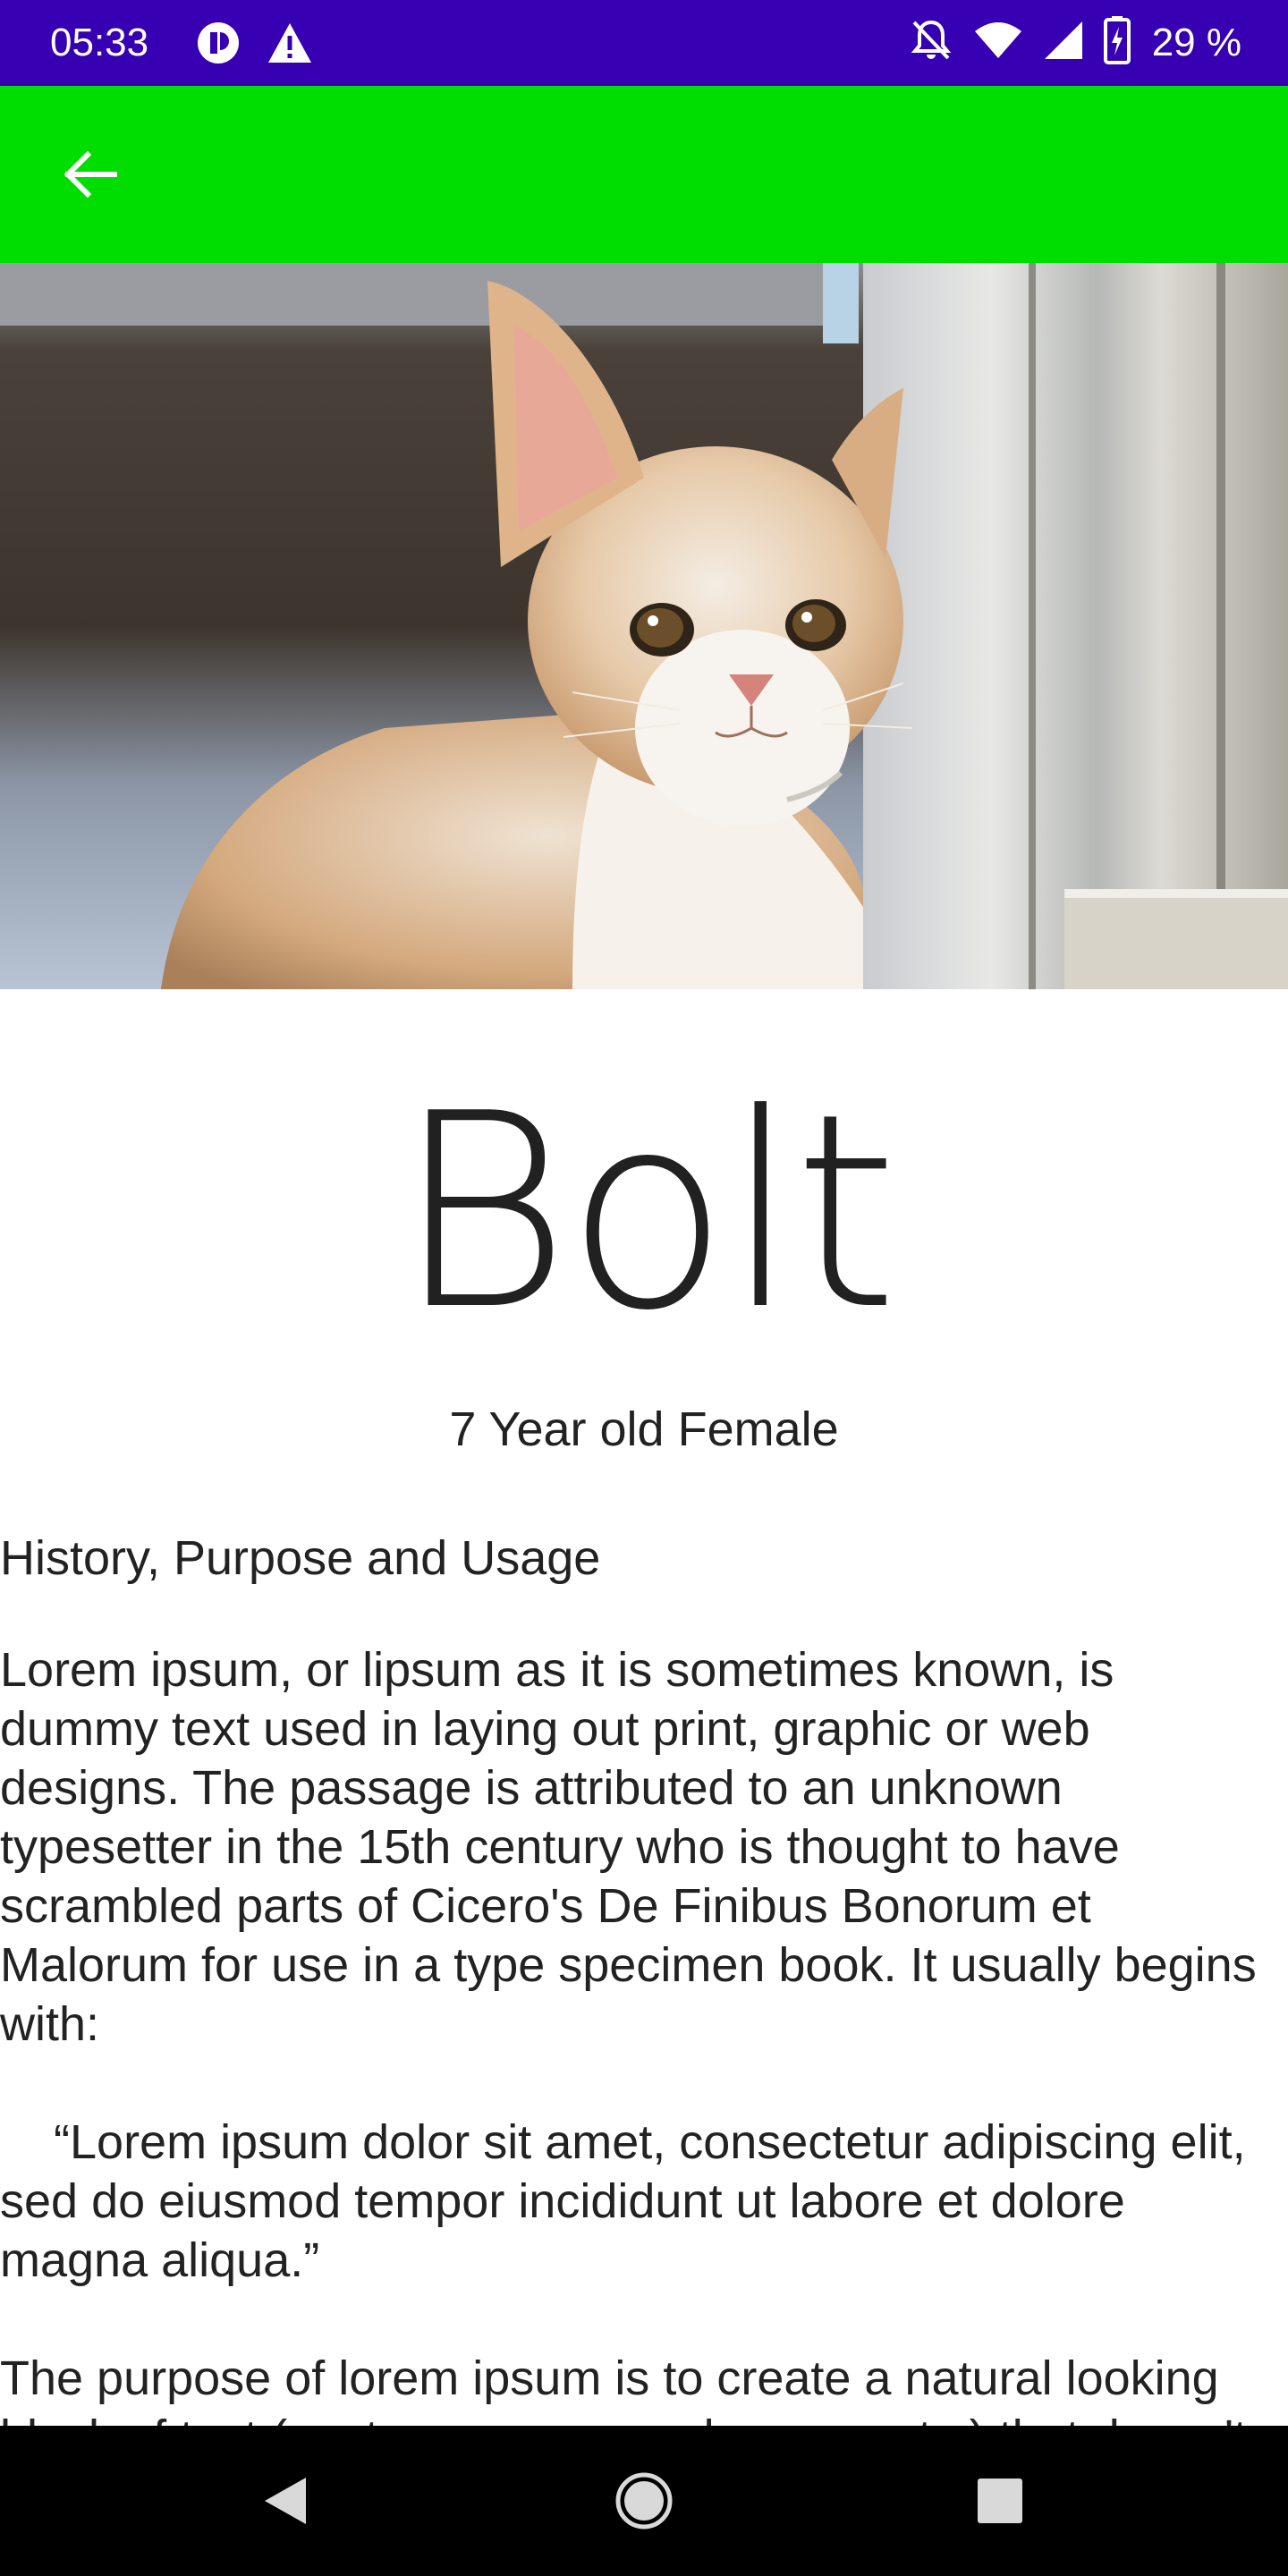  I want to click on app-bar, so click(644, 174).